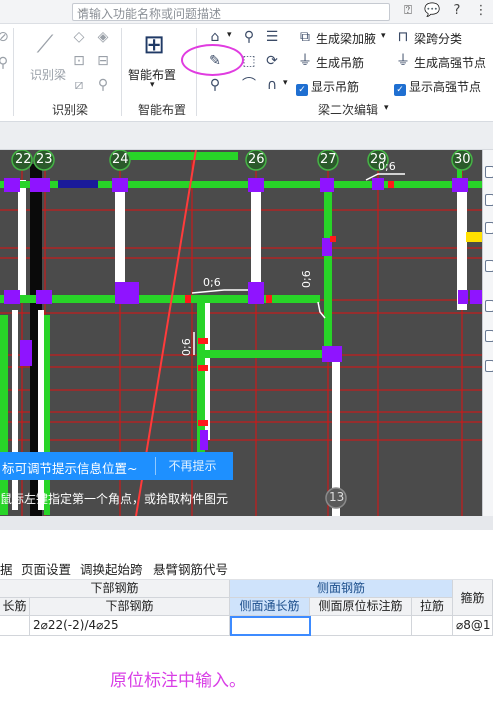 The height and width of the screenshot is (717, 493). Describe the element at coordinates (215, 85) in the screenshot. I see `filter-tool-icon: ⚲` at that location.